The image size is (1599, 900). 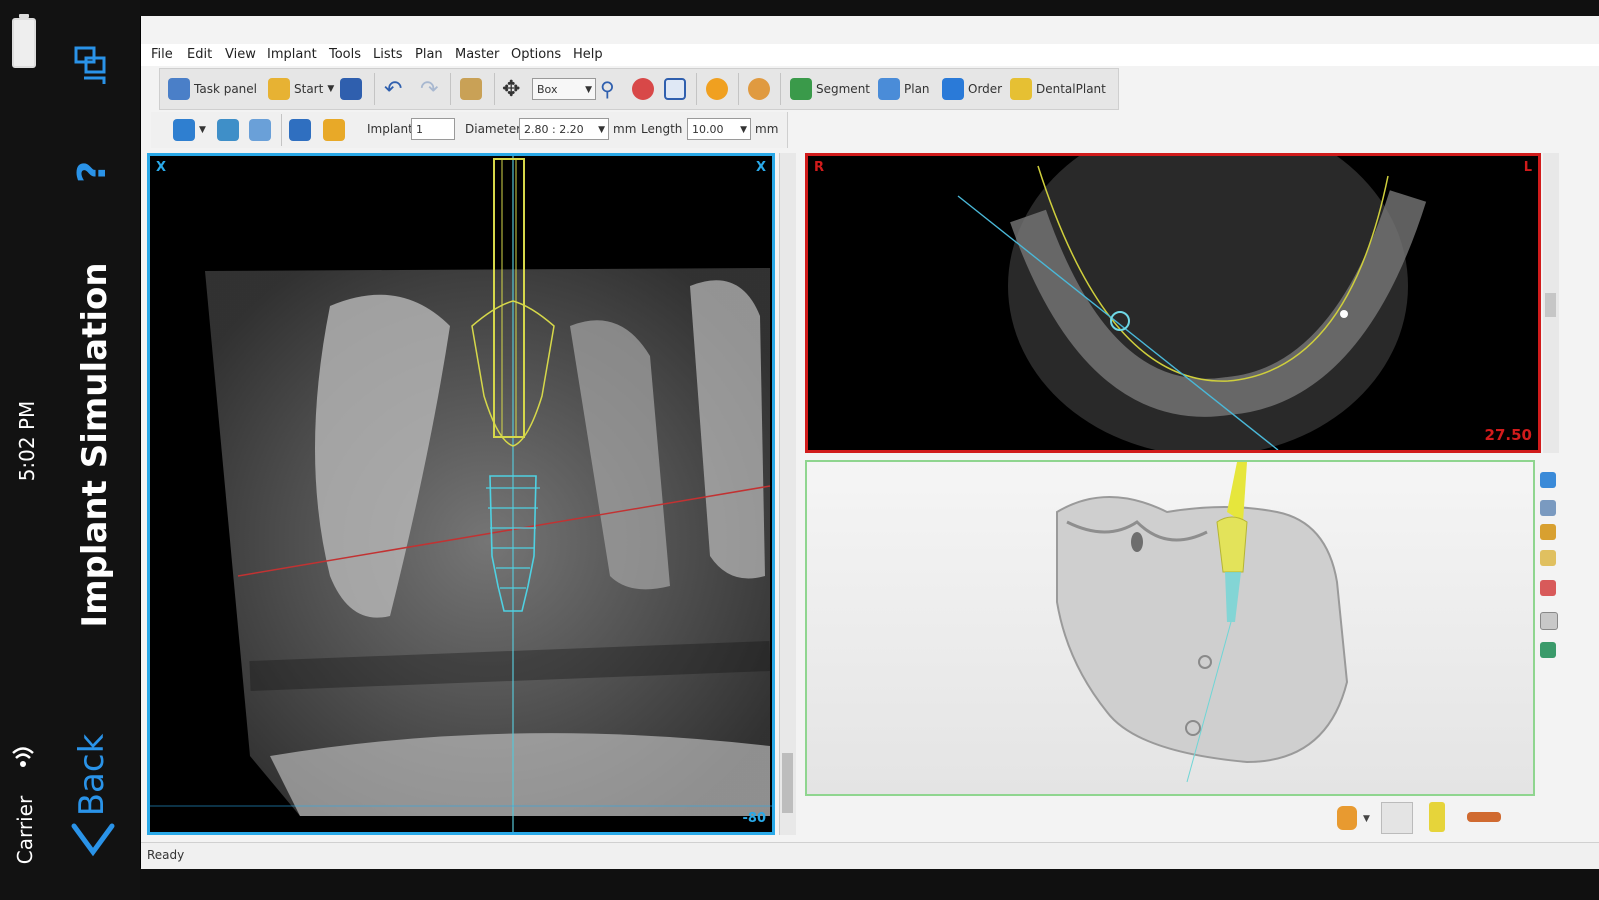 I want to click on zoom-select: Box ▼, so click(x=564, y=89).